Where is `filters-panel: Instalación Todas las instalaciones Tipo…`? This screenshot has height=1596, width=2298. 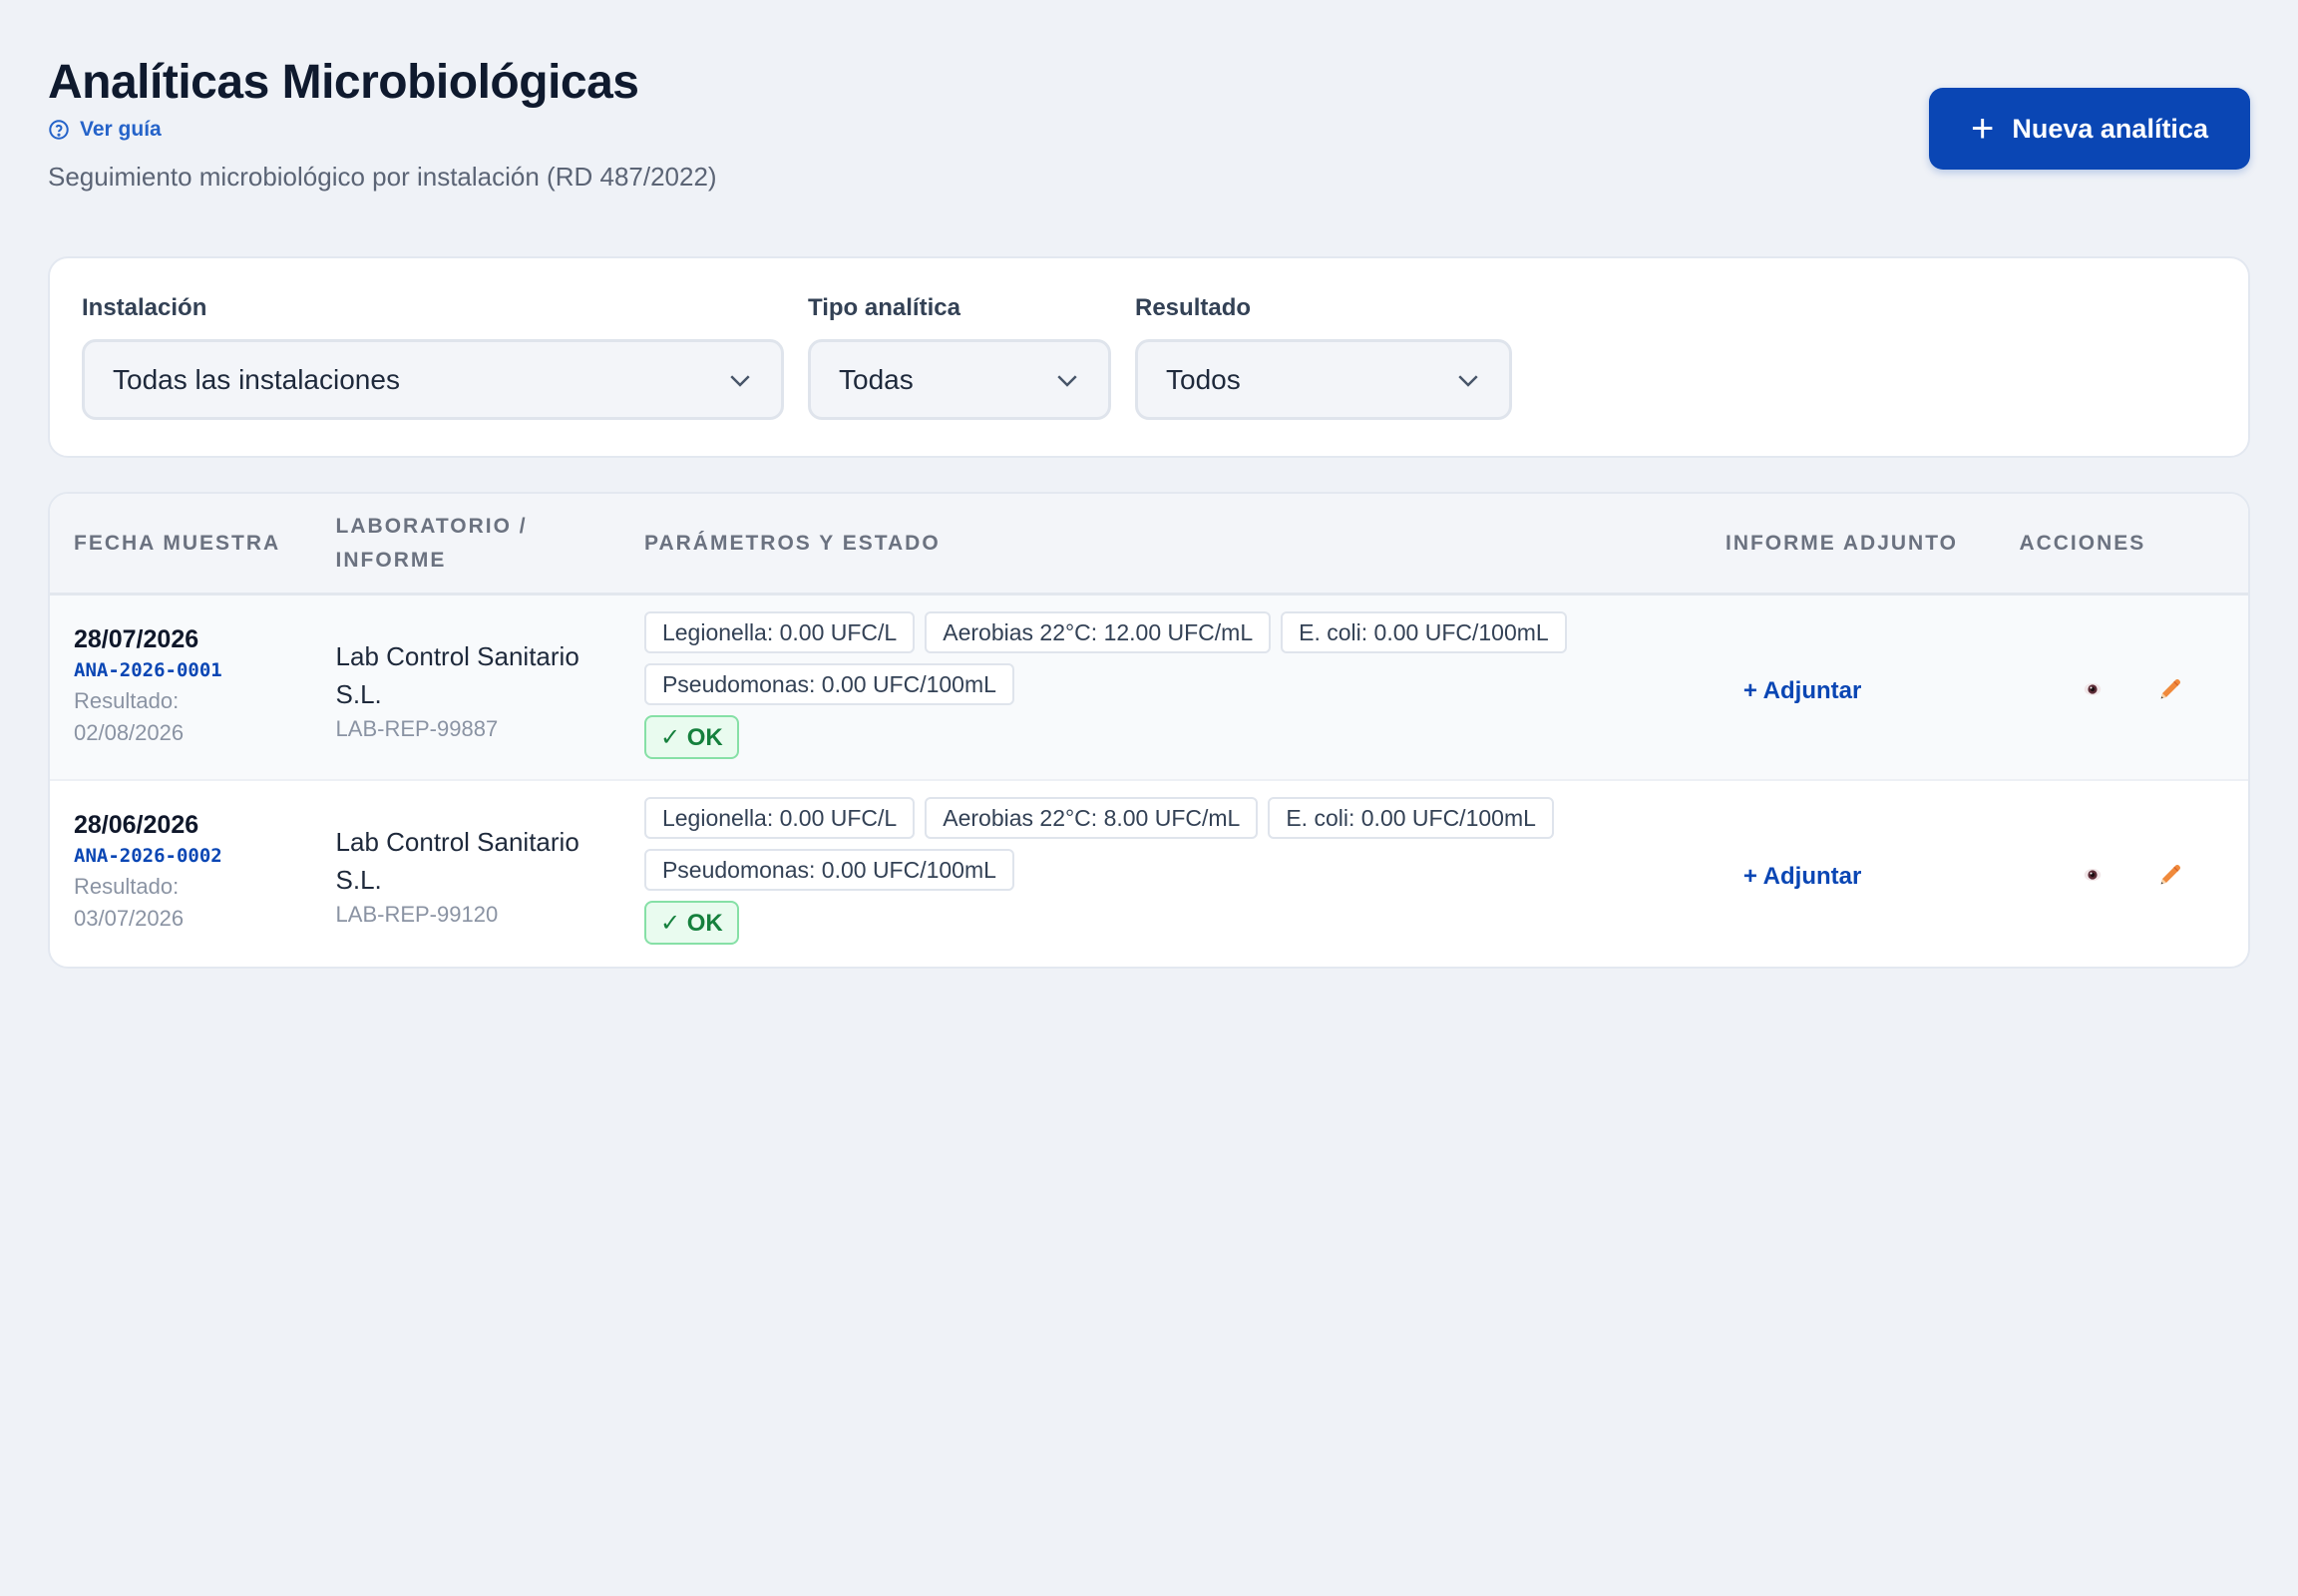 filters-panel: Instalación Todas las instalaciones Tipo… is located at coordinates (1149, 357).